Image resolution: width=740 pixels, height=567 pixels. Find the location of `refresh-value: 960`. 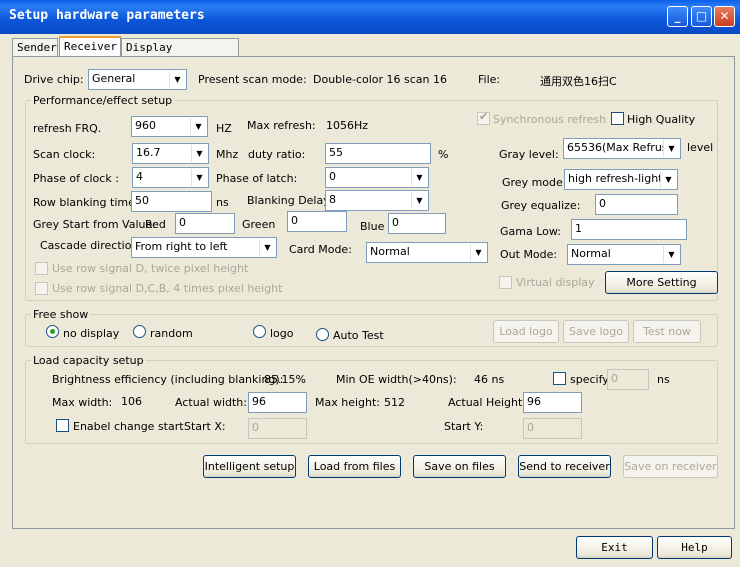

refresh-value: 960 is located at coordinates (145, 125).